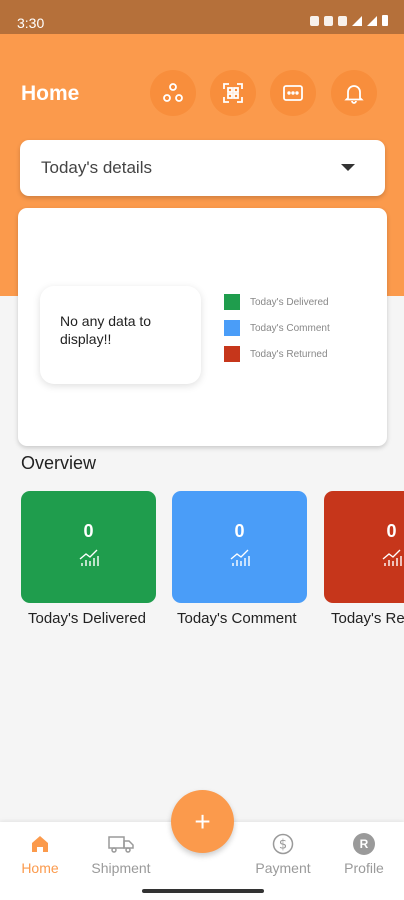 This screenshot has width=404, height=900. What do you see at coordinates (348, 167) in the screenshot?
I see `caret-down-icon` at bounding box center [348, 167].